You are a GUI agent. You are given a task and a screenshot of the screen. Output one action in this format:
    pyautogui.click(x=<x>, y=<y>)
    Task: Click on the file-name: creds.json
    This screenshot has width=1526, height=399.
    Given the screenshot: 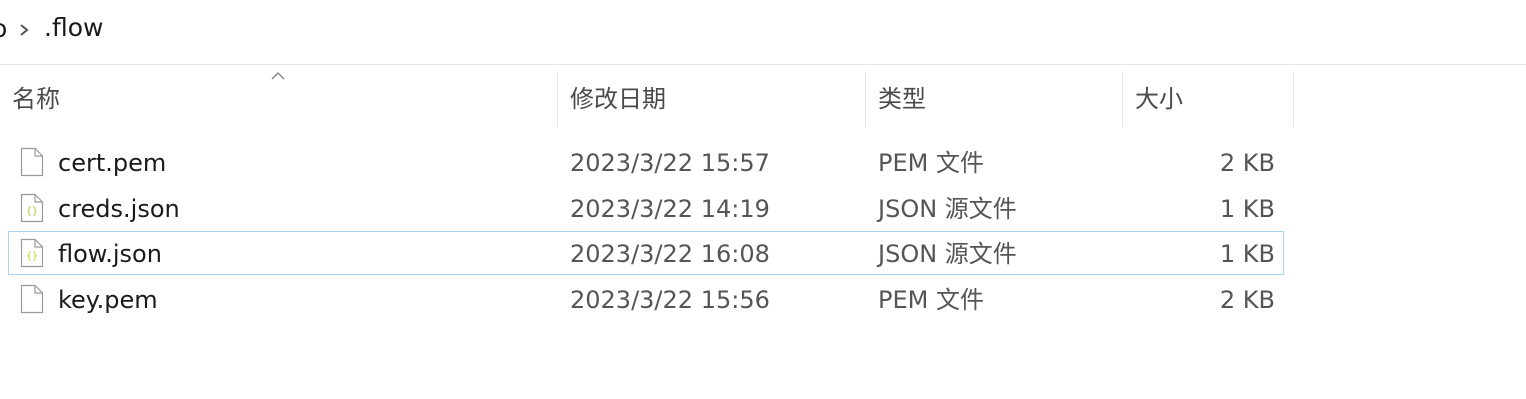 What is the action you would take?
    pyautogui.click(x=119, y=209)
    